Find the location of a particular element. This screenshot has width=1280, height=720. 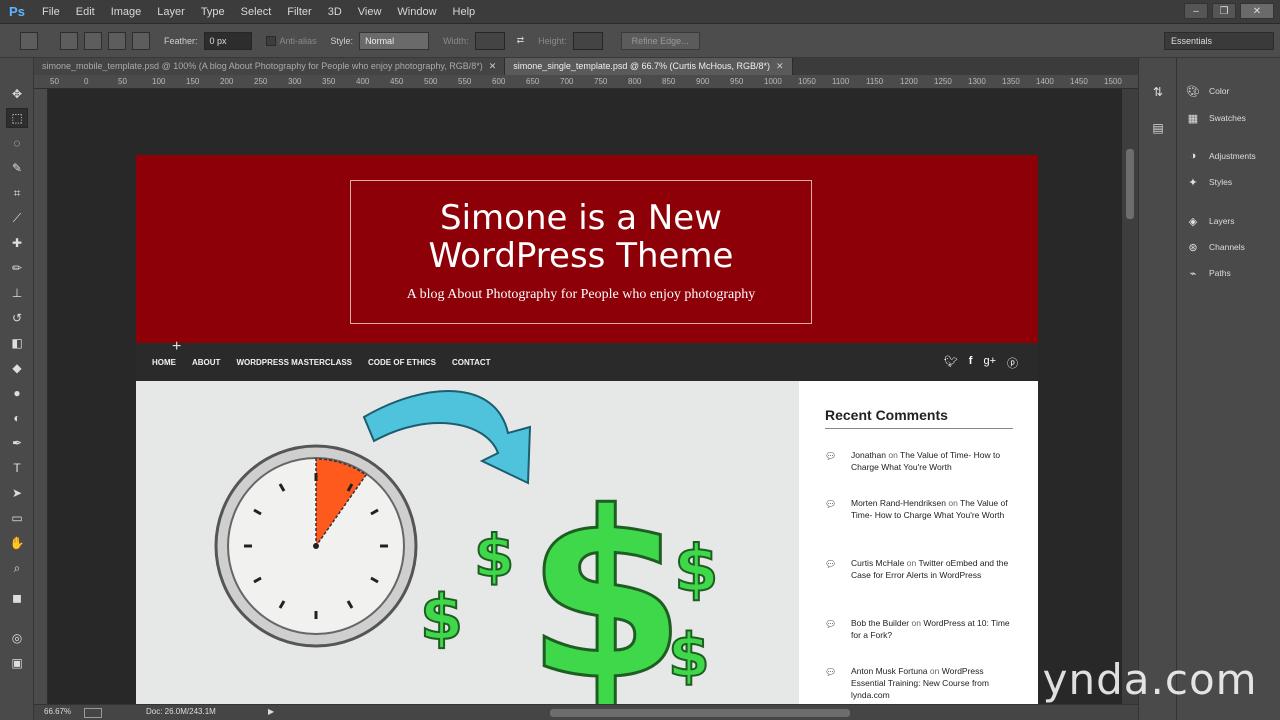

panel-channels: ⊛ Channels is located at coordinates (1215, 247).